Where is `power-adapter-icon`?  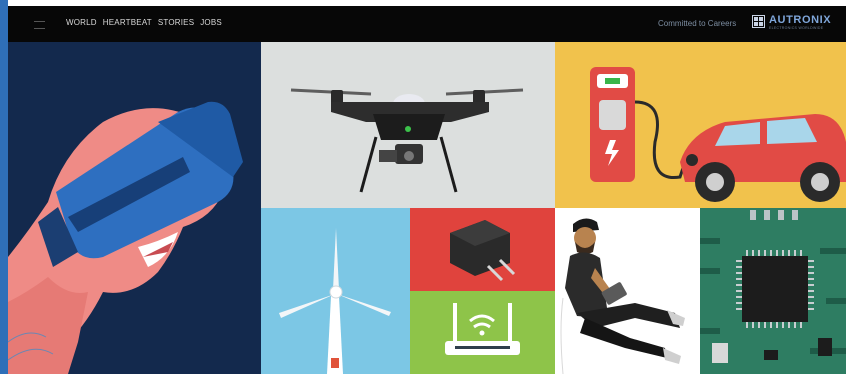
power-adapter-icon is located at coordinates (483, 251).